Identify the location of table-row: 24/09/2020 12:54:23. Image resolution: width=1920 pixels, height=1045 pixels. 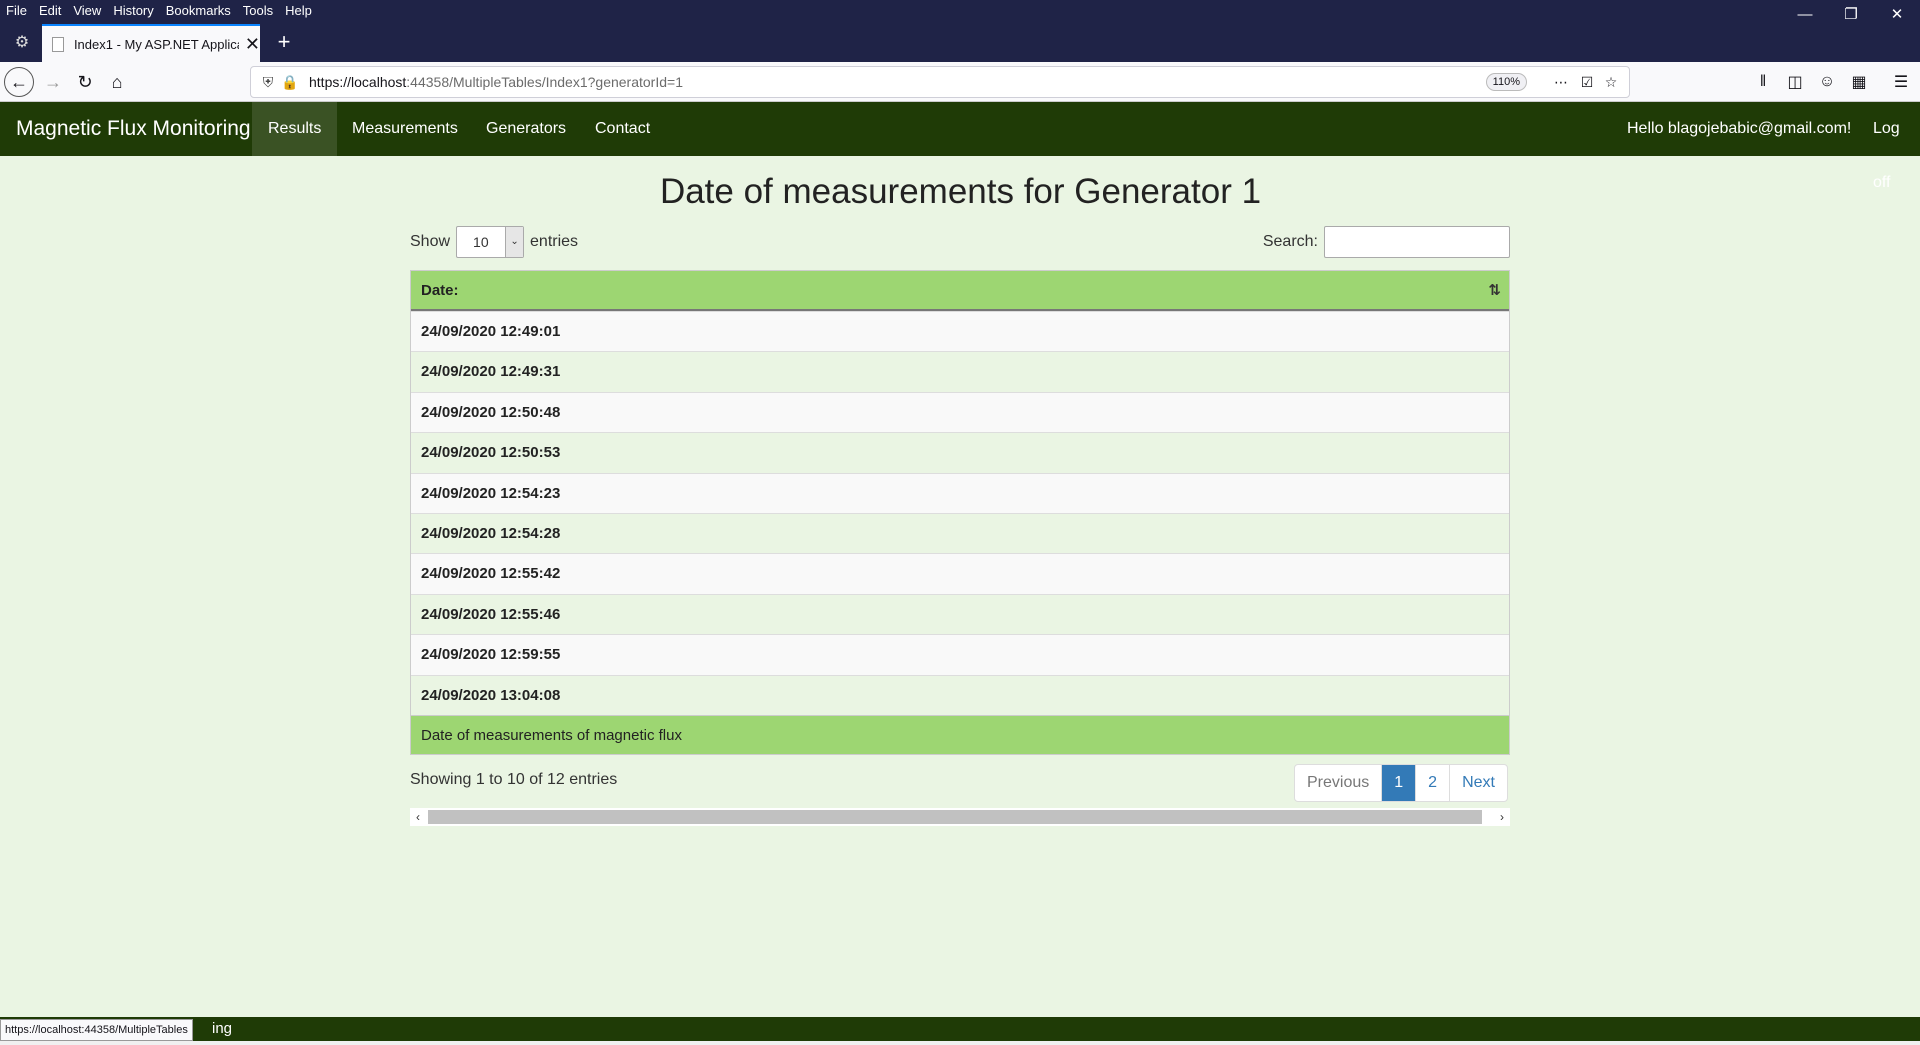
(960, 492).